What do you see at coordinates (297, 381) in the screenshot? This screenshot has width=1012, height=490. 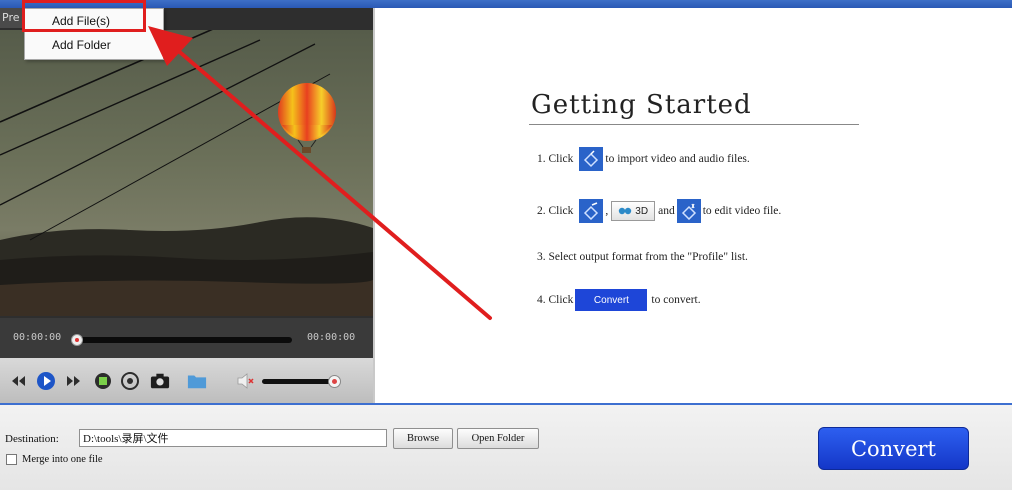 I see `volume-track` at bounding box center [297, 381].